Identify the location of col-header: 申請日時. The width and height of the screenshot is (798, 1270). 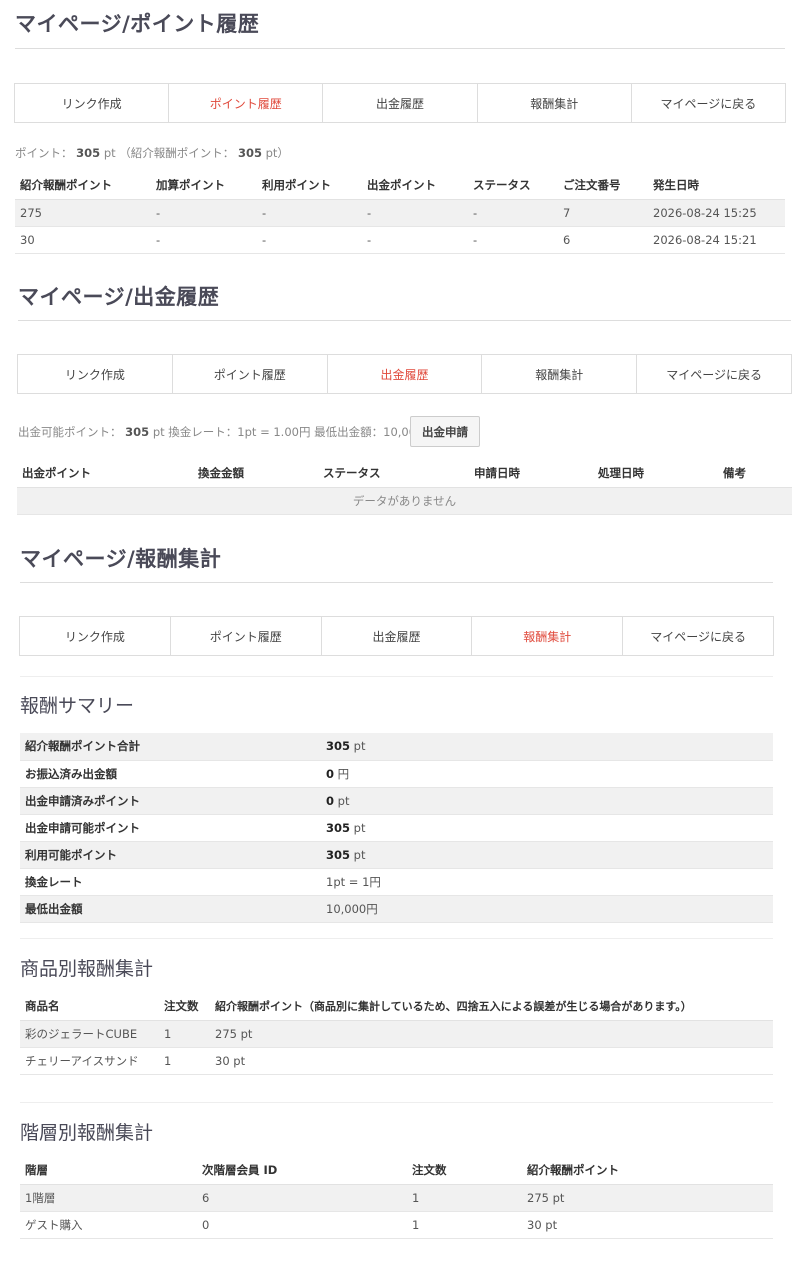
(531, 474).